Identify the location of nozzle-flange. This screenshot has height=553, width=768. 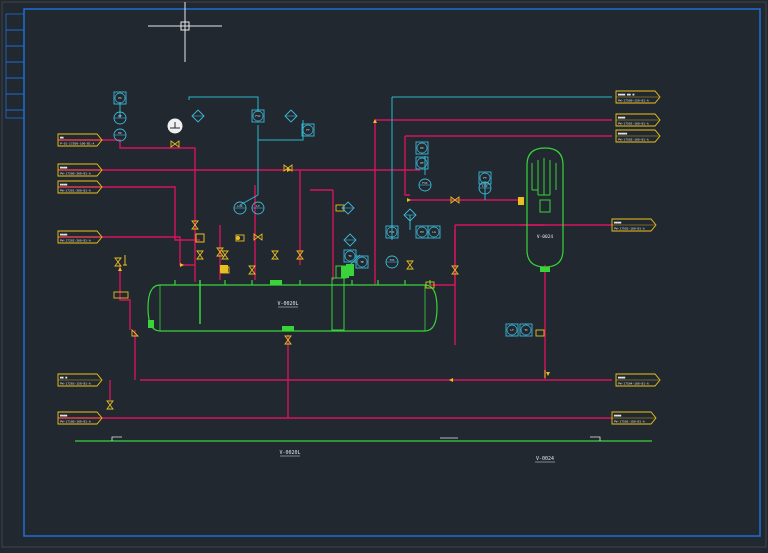
(276, 282).